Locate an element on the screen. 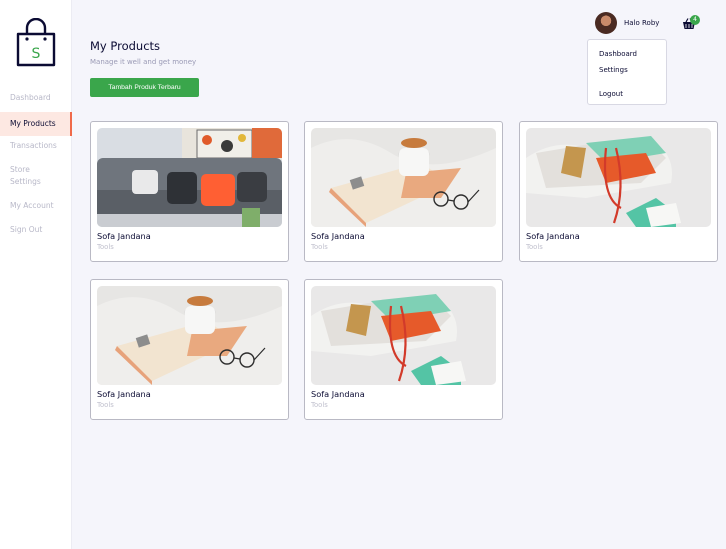  user-menu-toggle: Halo Roby is located at coordinates (627, 23).